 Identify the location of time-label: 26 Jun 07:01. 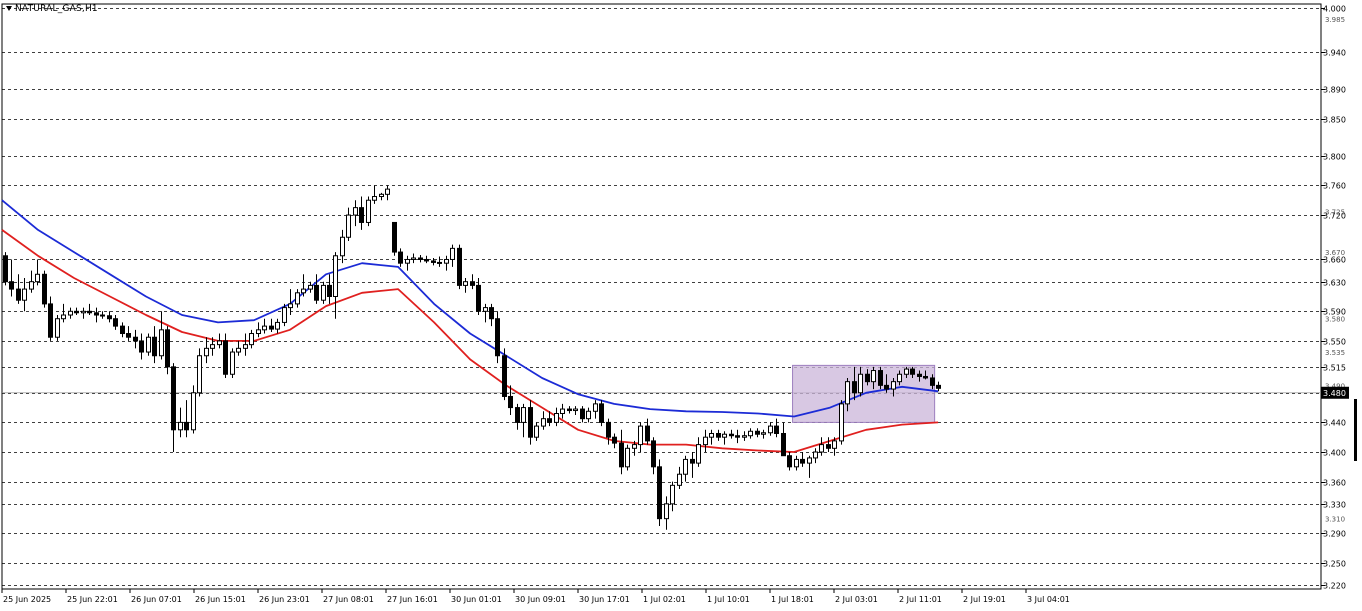
(156, 599).